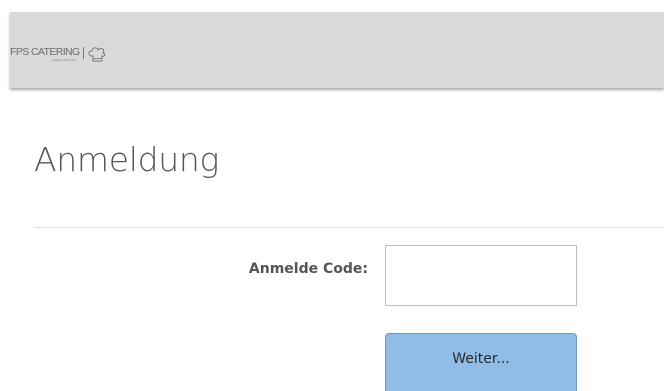 Image resolution: width=664 pixels, height=391 pixels. I want to click on login-code-input, so click(481, 275).